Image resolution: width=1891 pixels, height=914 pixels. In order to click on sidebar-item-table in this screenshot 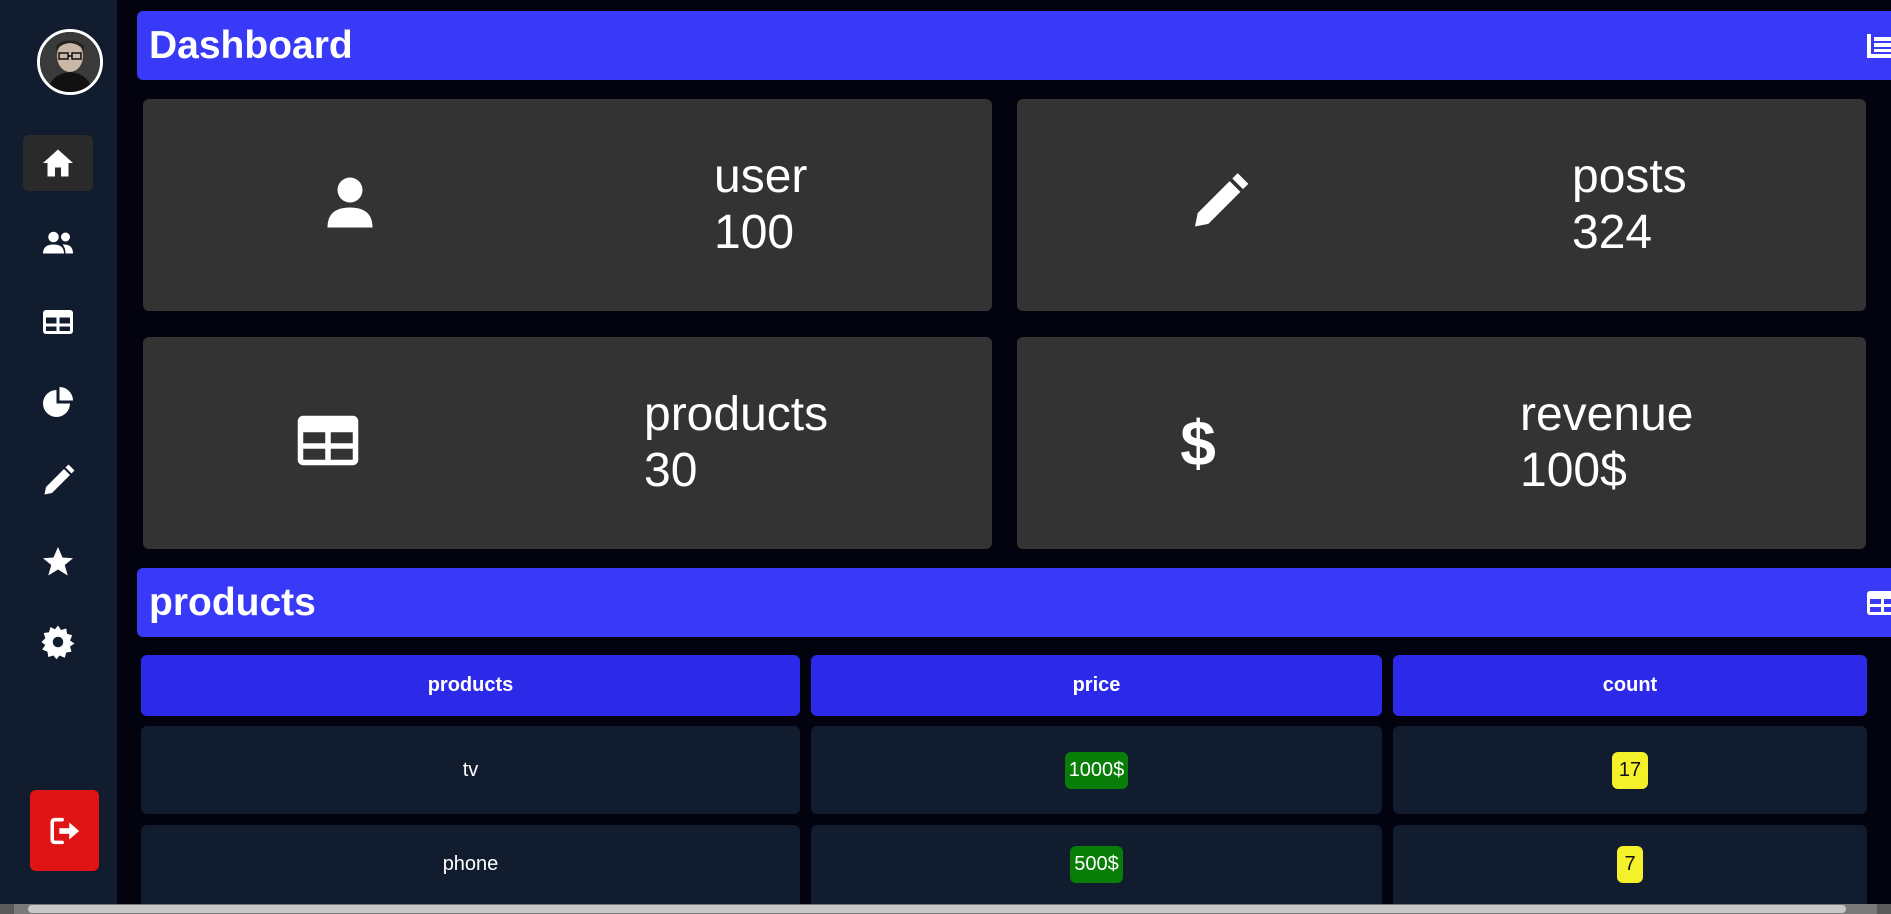, I will do `click(58, 322)`.